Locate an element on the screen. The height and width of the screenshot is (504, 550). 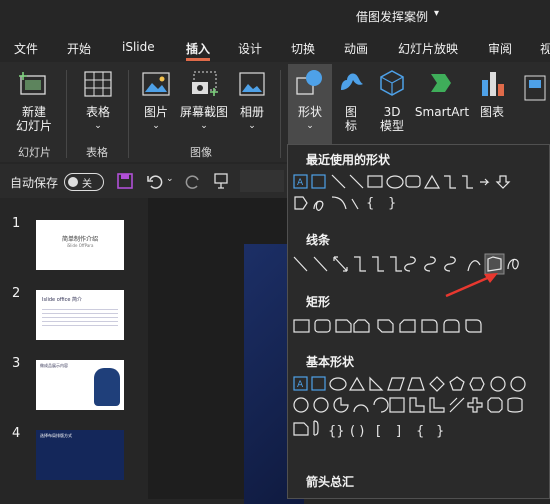
chevron-down-icon: ▾ is located at coordinates (436, 13).